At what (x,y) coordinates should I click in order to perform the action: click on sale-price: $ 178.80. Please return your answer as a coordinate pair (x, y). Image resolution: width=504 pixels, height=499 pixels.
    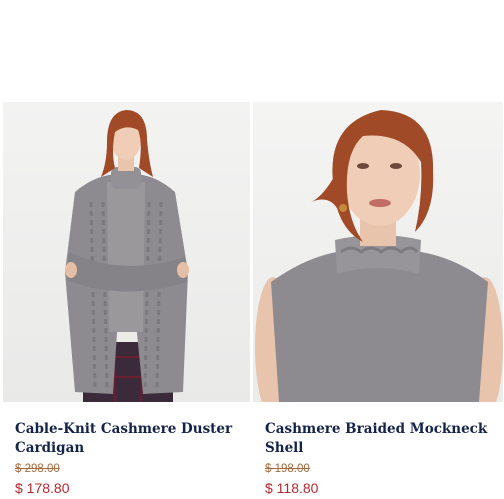
    Looking at the image, I should click on (42, 488).